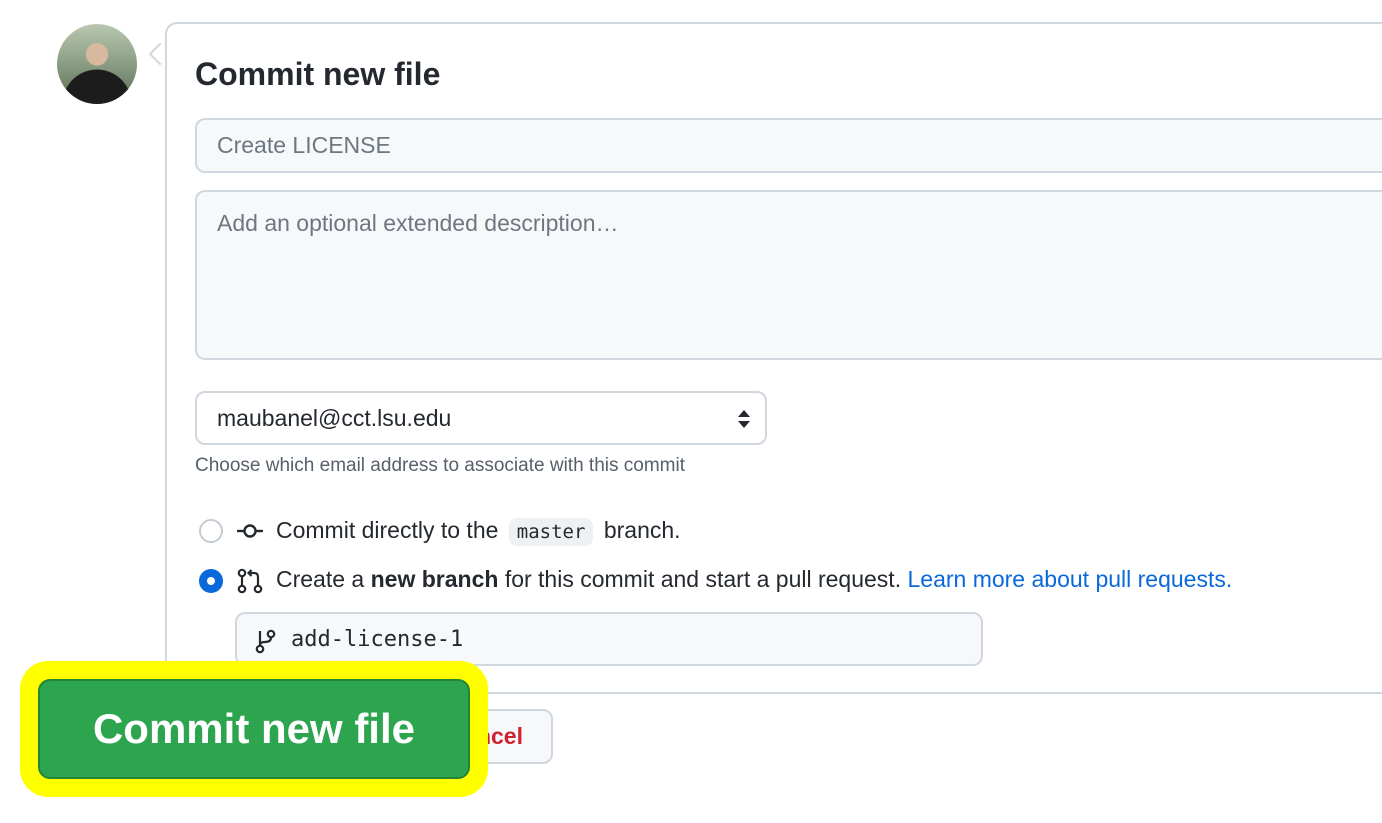 This screenshot has height=823, width=1382. Describe the element at coordinates (250, 531) in the screenshot. I see `git-commit-icon` at that location.